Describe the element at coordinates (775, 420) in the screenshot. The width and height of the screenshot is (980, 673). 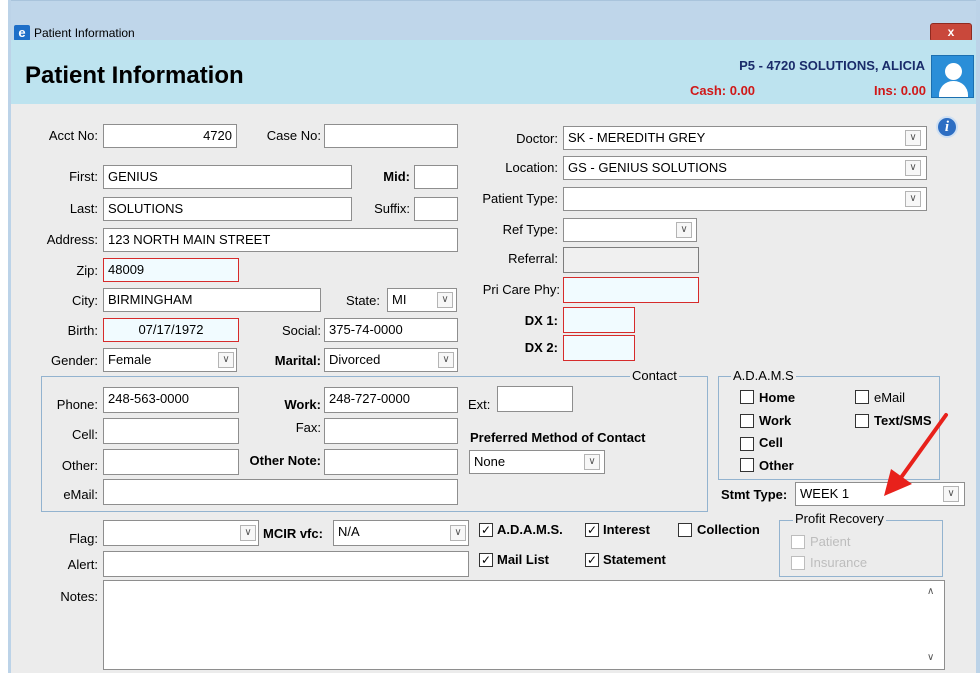
I see `adams-work-label: Work` at that location.